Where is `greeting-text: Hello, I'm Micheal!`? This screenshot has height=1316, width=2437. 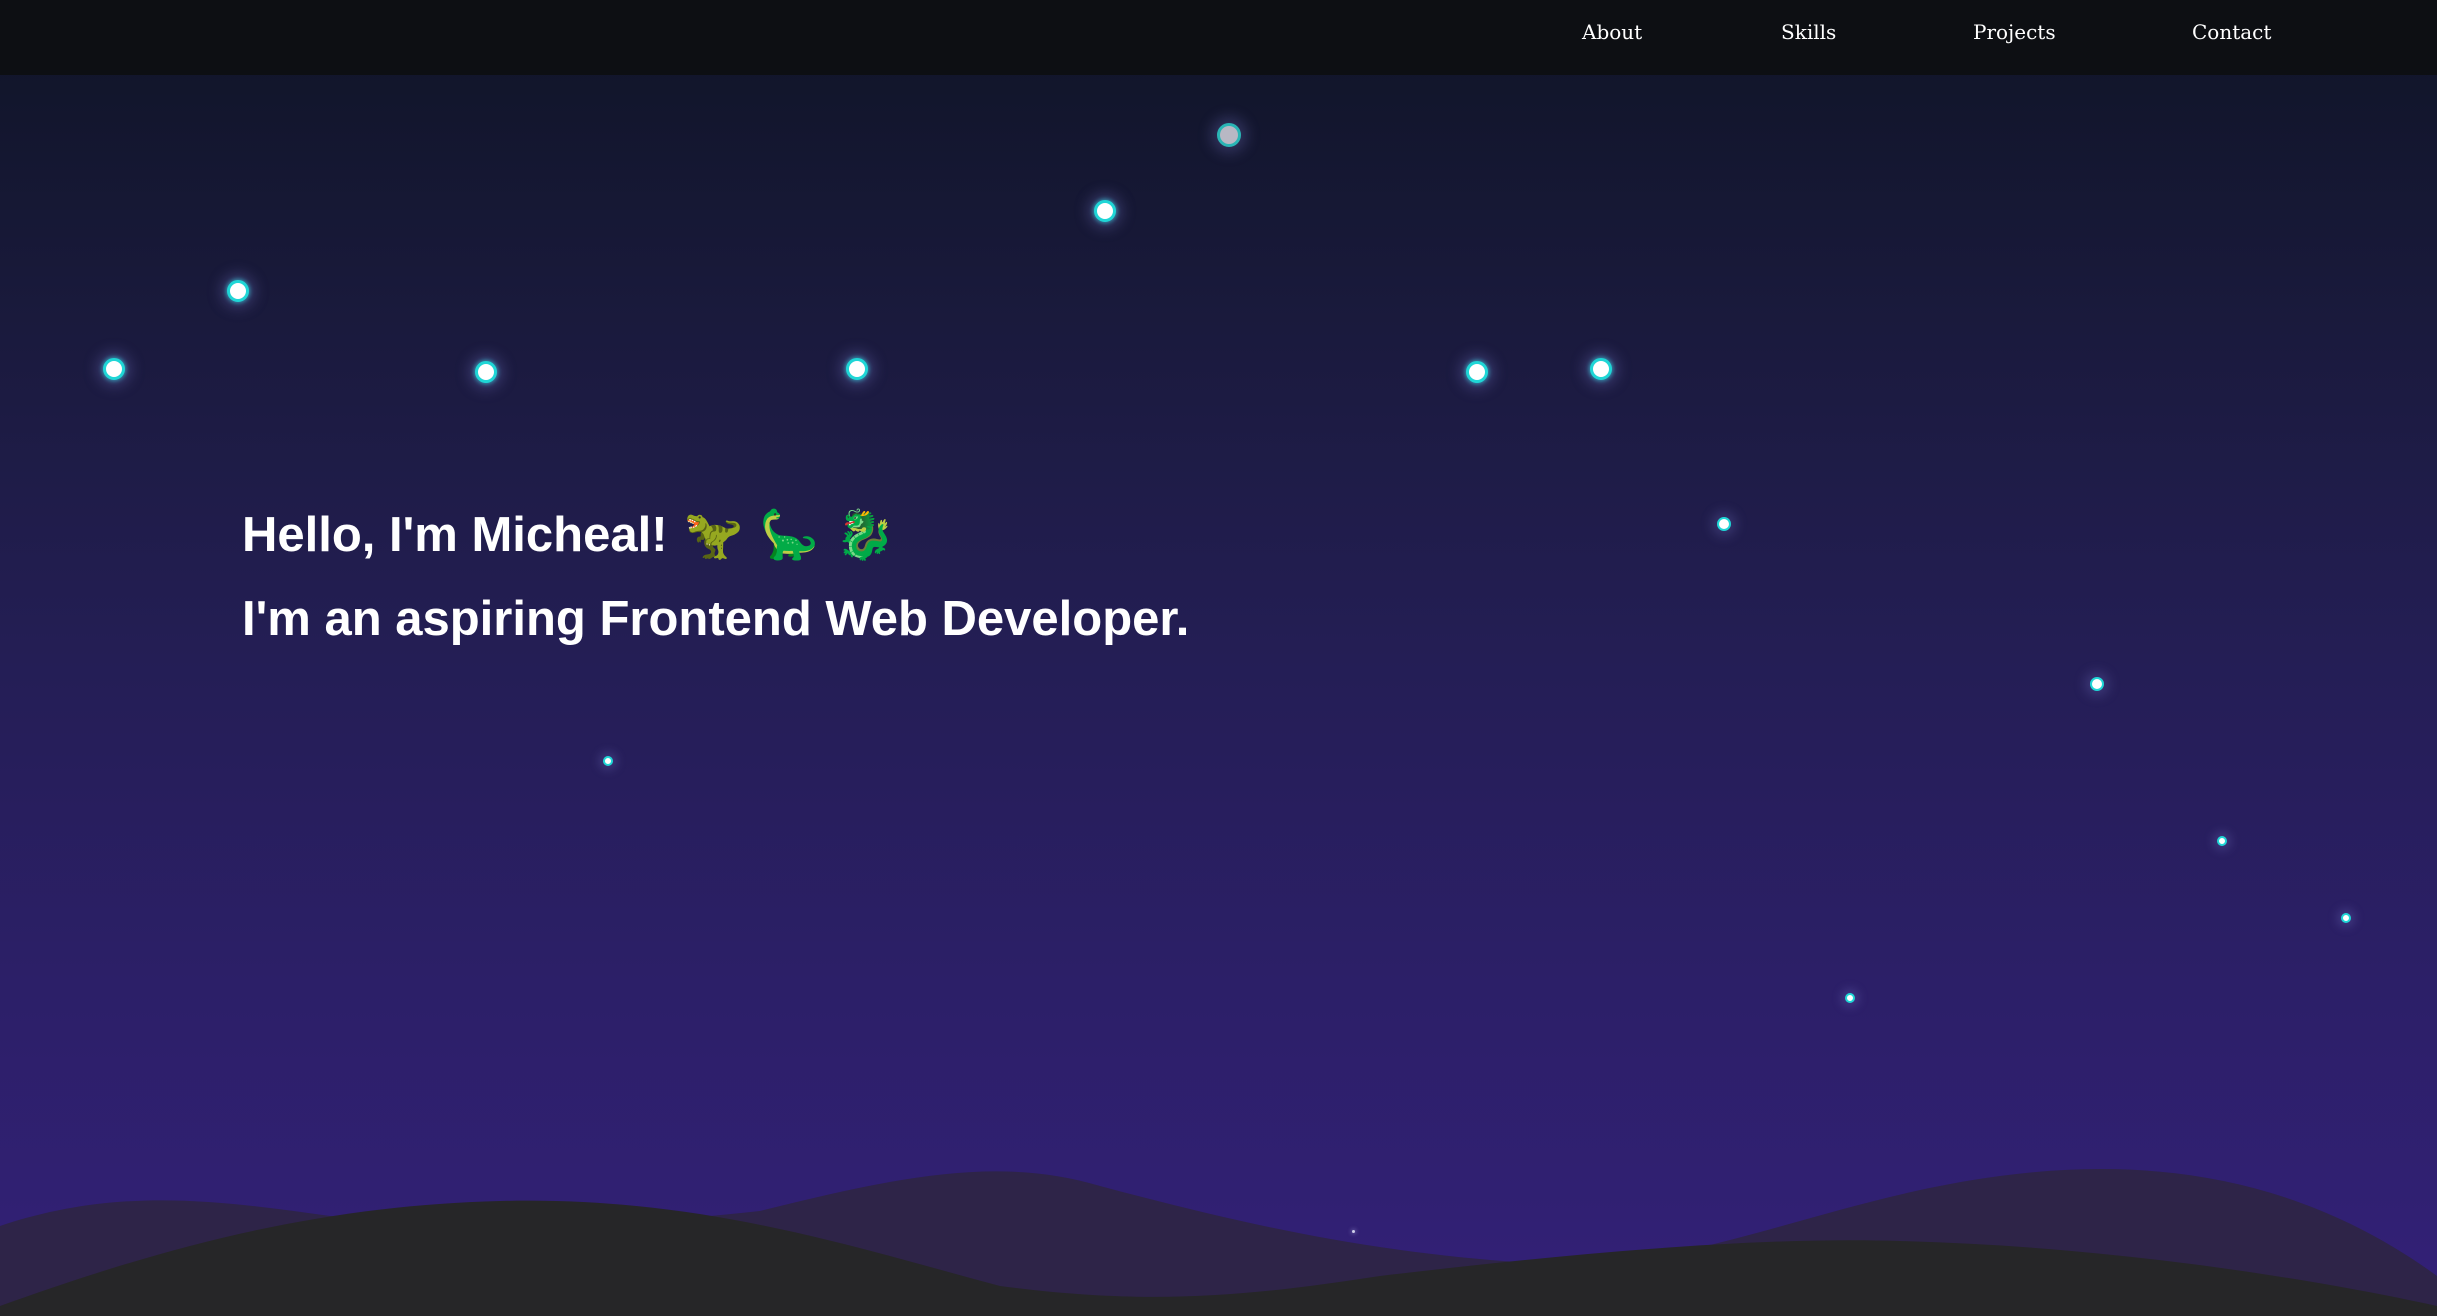
greeting-text: Hello, I'm Micheal! is located at coordinates (455, 535).